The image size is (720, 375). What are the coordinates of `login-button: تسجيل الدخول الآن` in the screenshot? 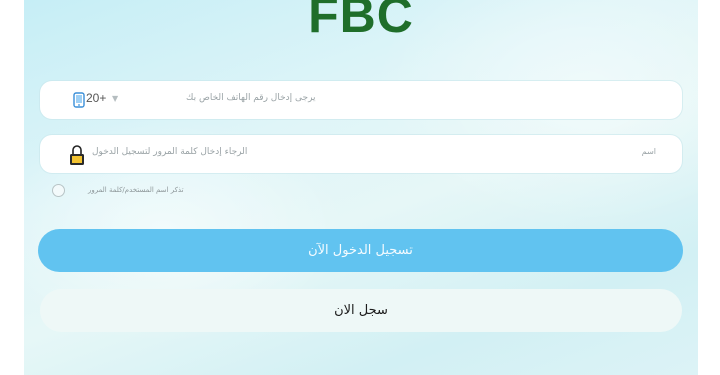 It's located at (360, 250).